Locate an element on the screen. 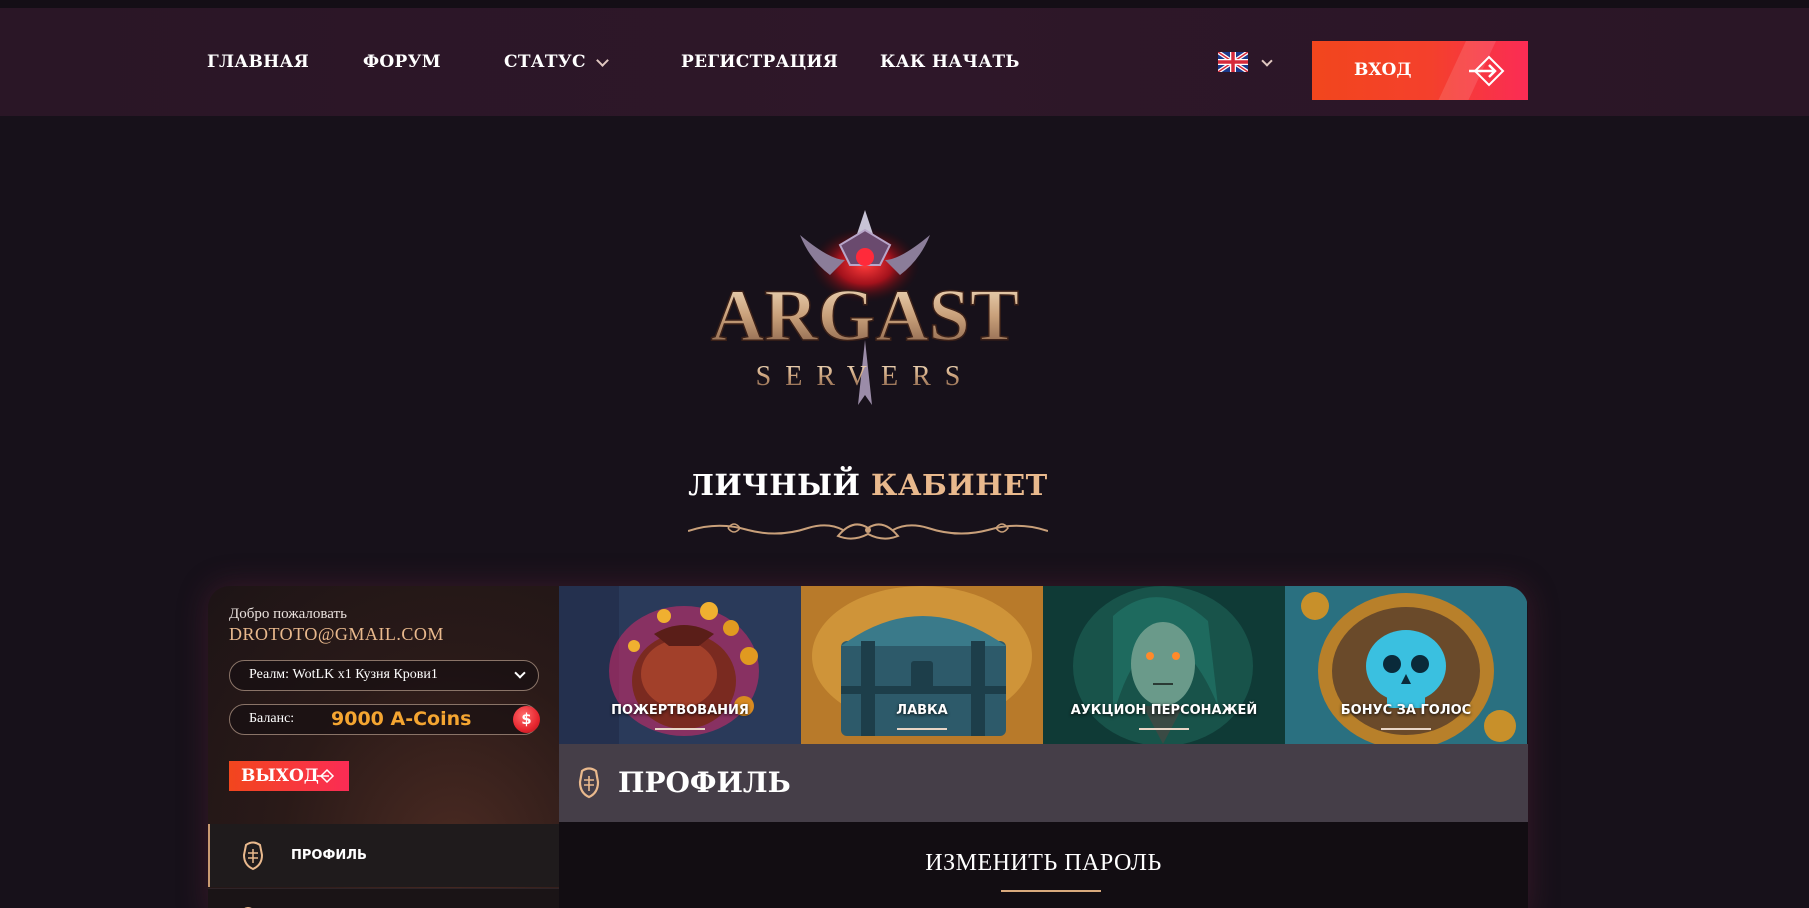  nav-forum: ФОРУМ is located at coordinates (402, 62).